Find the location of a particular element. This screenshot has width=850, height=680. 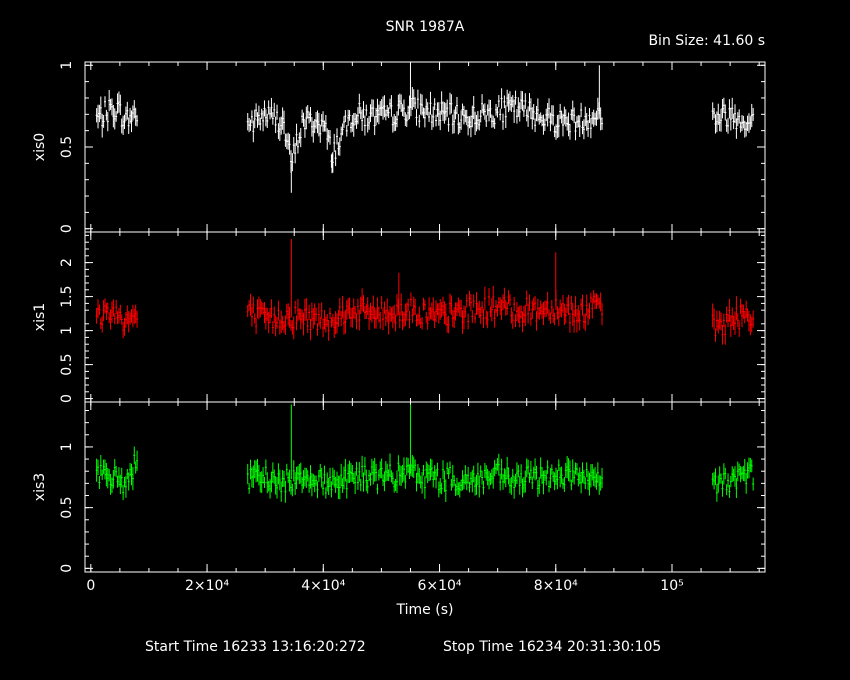

y-axis-label: xis0 is located at coordinates (40, 147).